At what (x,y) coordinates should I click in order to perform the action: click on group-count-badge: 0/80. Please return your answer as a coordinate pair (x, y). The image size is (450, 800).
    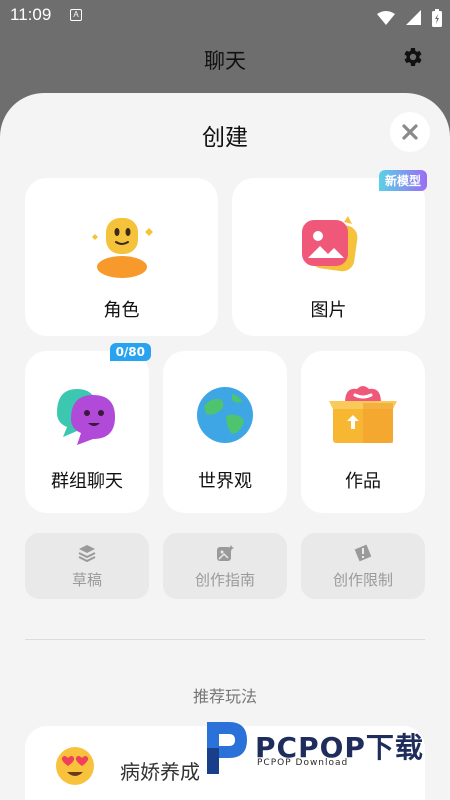
    Looking at the image, I should click on (130, 352).